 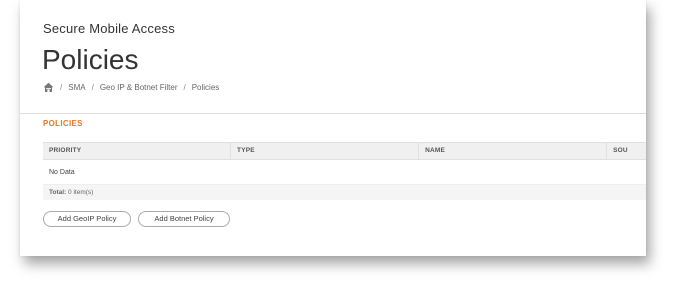 What do you see at coordinates (76, 87) in the screenshot?
I see `breadcrumb-item-sma: SMA` at bounding box center [76, 87].